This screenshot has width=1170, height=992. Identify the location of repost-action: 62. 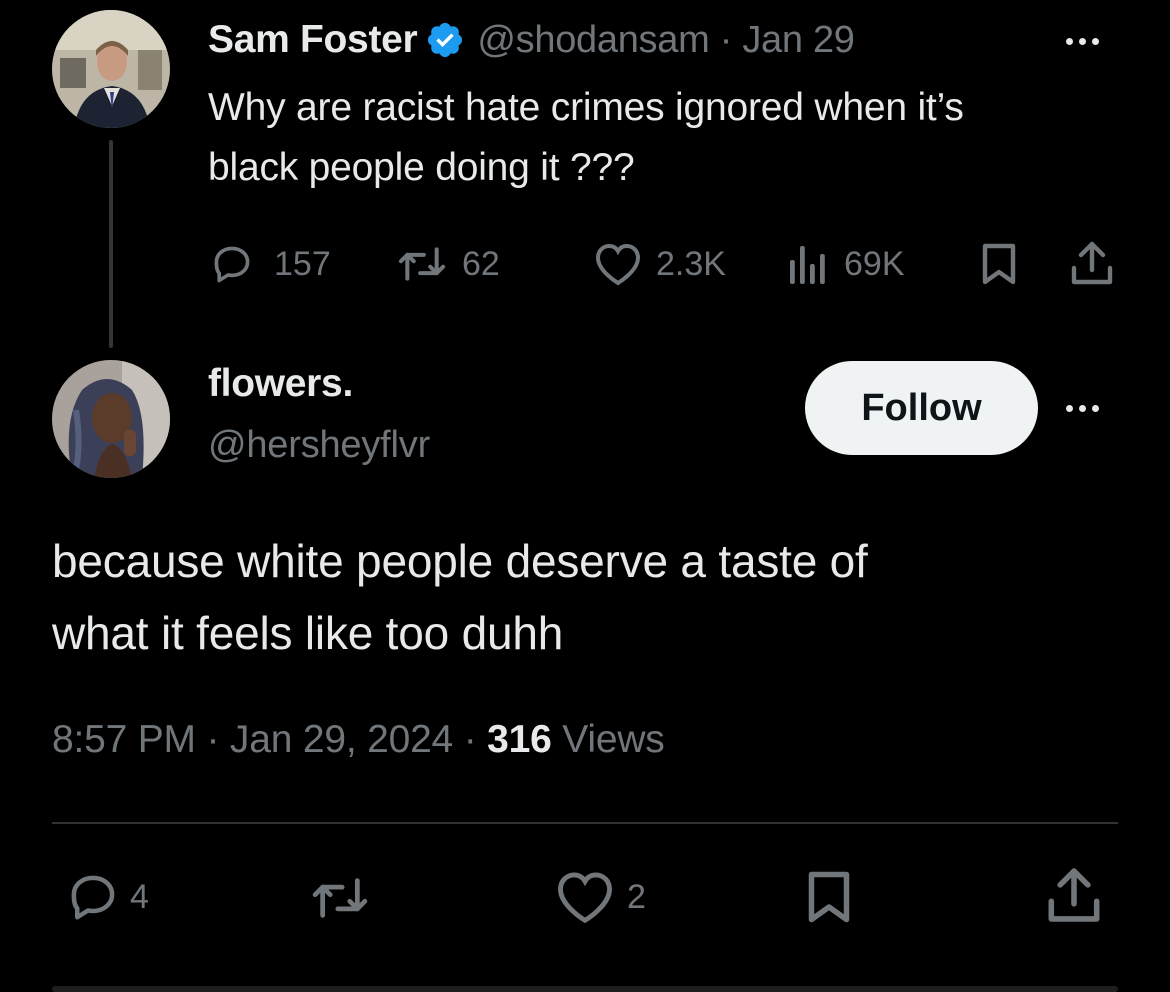
(449, 264).